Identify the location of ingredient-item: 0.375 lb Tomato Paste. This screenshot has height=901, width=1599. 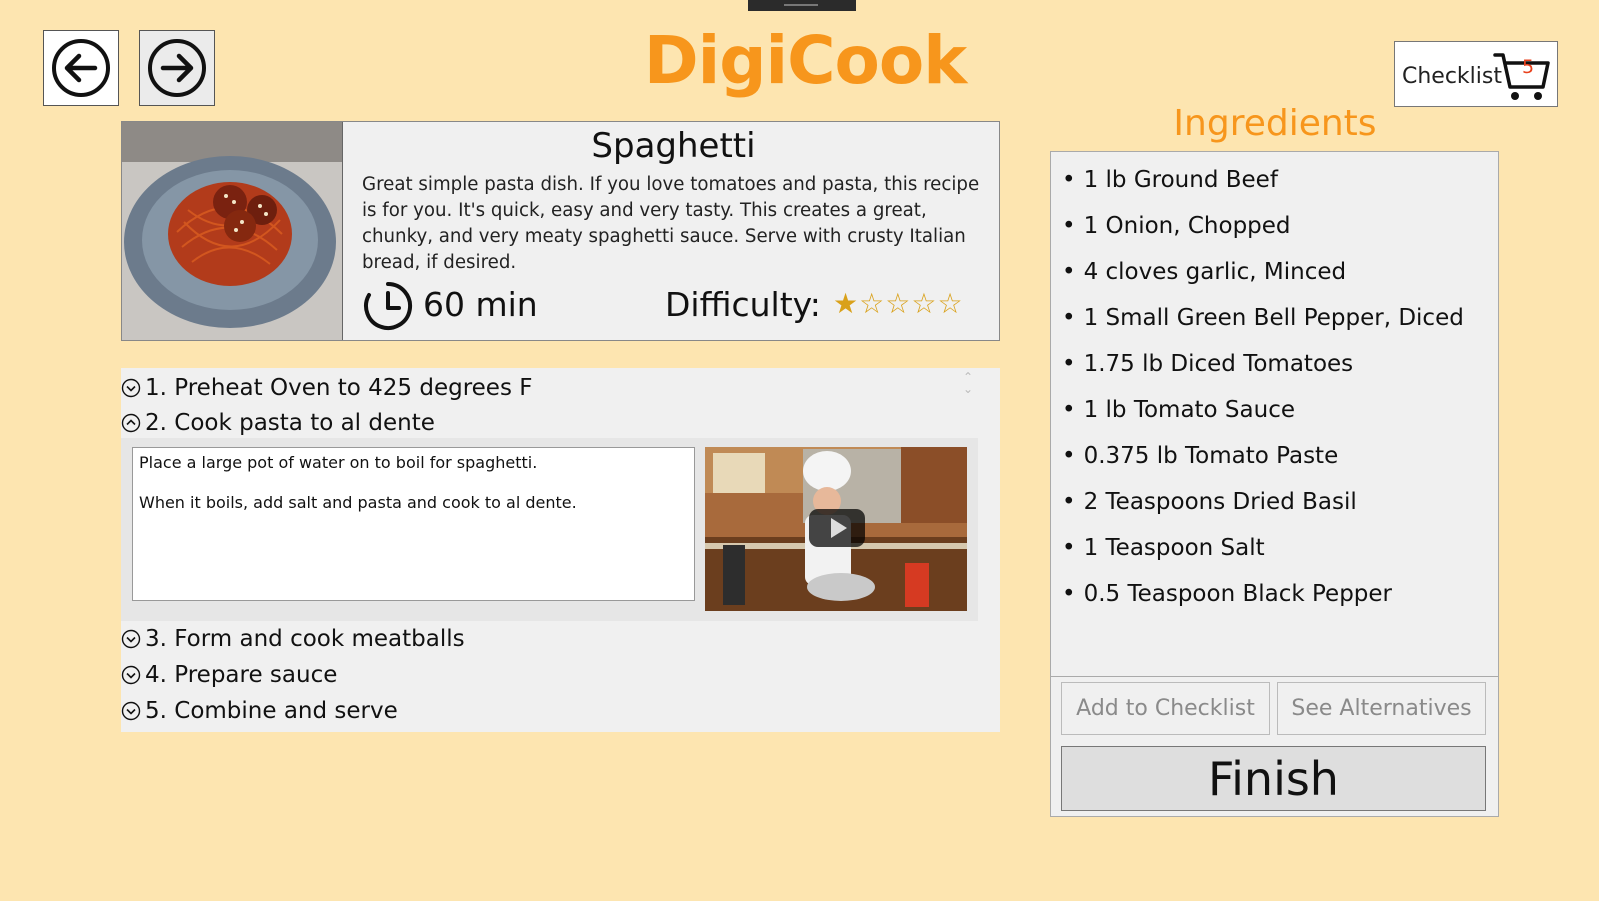
(1263, 456).